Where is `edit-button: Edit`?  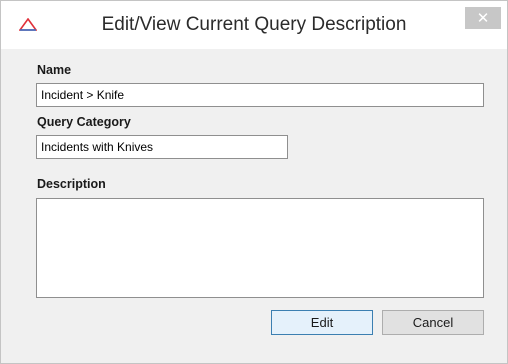
edit-button: Edit is located at coordinates (322, 322).